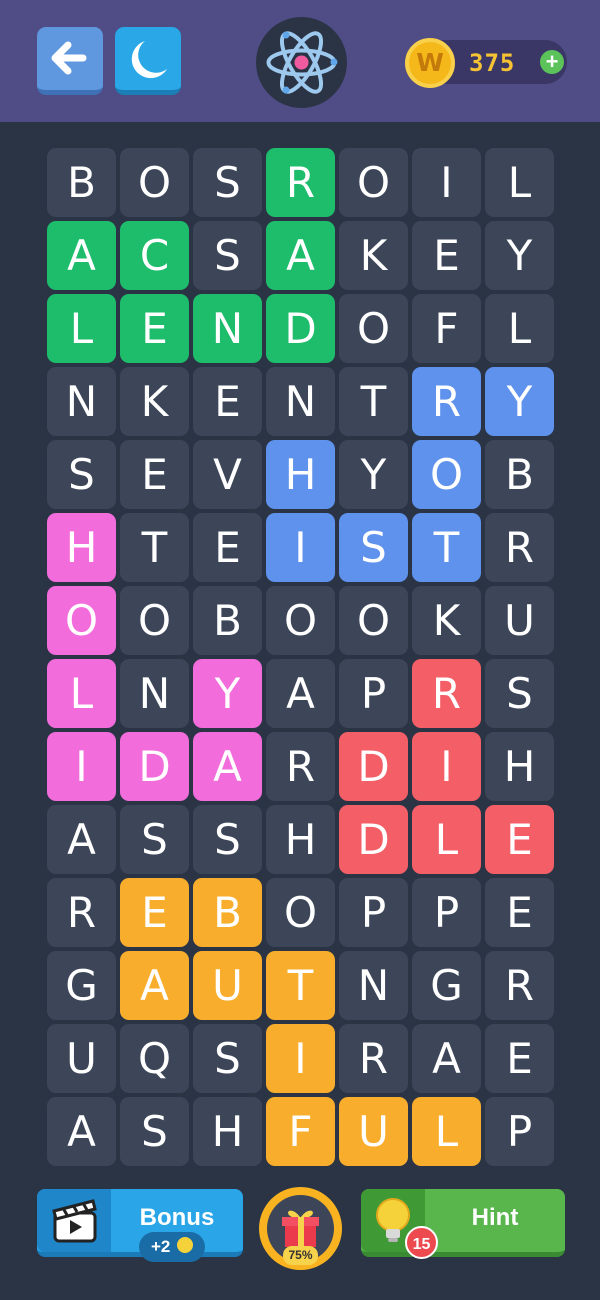  What do you see at coordinates (300, 766) in the screenshot?
I see `grid-cell-r8-c3: R` at bounding box center [300, 766].